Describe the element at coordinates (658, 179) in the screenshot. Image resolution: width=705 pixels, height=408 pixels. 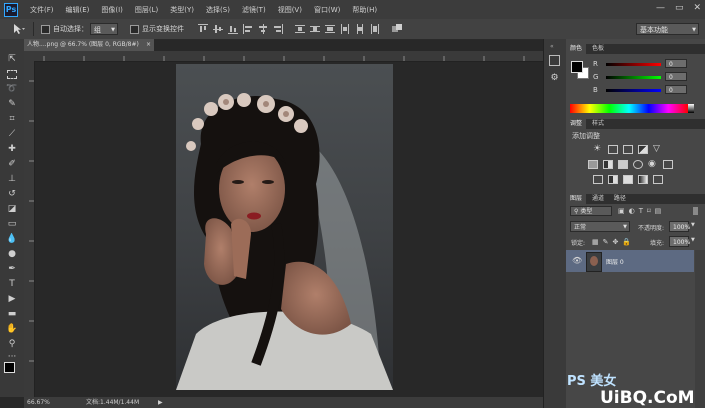
I see `selective-color-icon` at that location.